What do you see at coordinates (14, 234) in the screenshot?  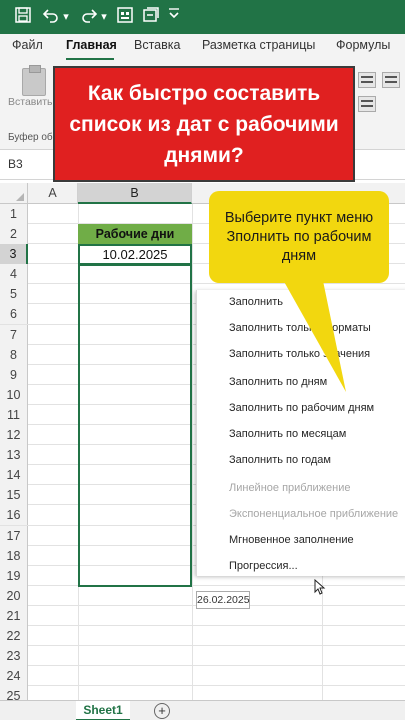 I see `row-header: 2` at bounding box center [14, 234].